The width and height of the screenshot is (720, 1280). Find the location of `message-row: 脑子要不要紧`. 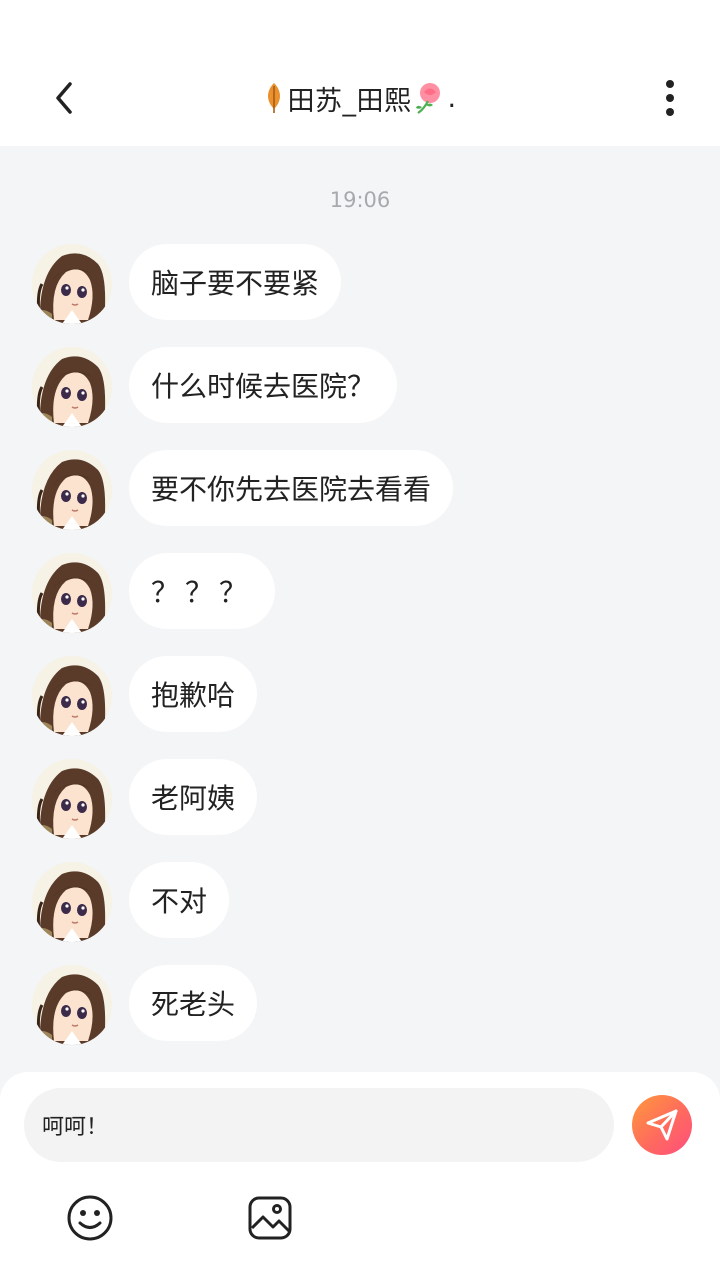

message-row: 脑子要不要紧 is located at coordinates (187, 284).